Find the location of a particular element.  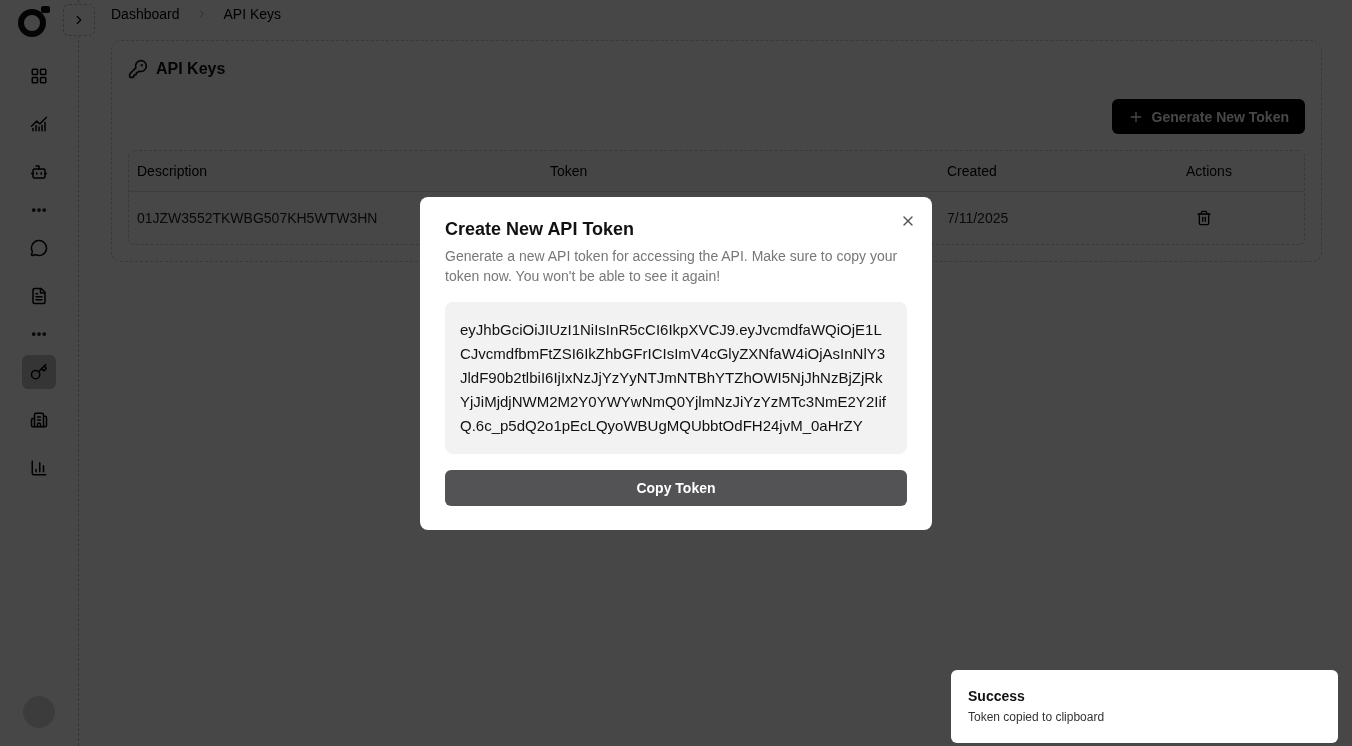

toast-message: Token copied to clipboard is located at coordinates (1037, 717).